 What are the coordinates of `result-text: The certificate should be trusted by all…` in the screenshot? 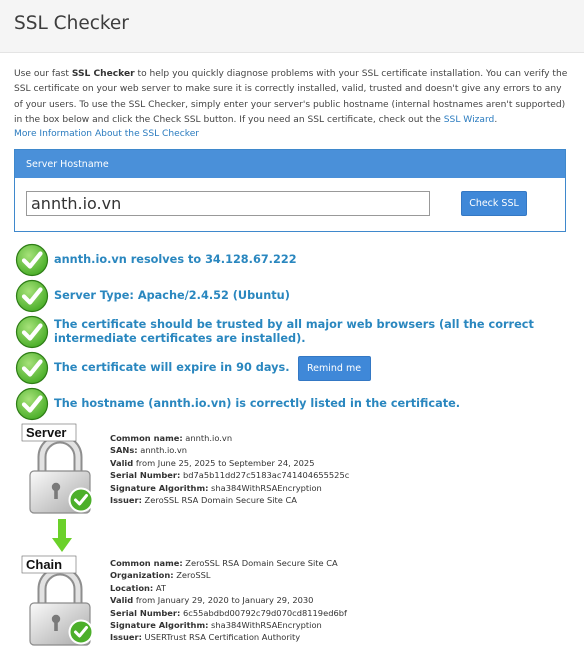 It's located at (294, 331).